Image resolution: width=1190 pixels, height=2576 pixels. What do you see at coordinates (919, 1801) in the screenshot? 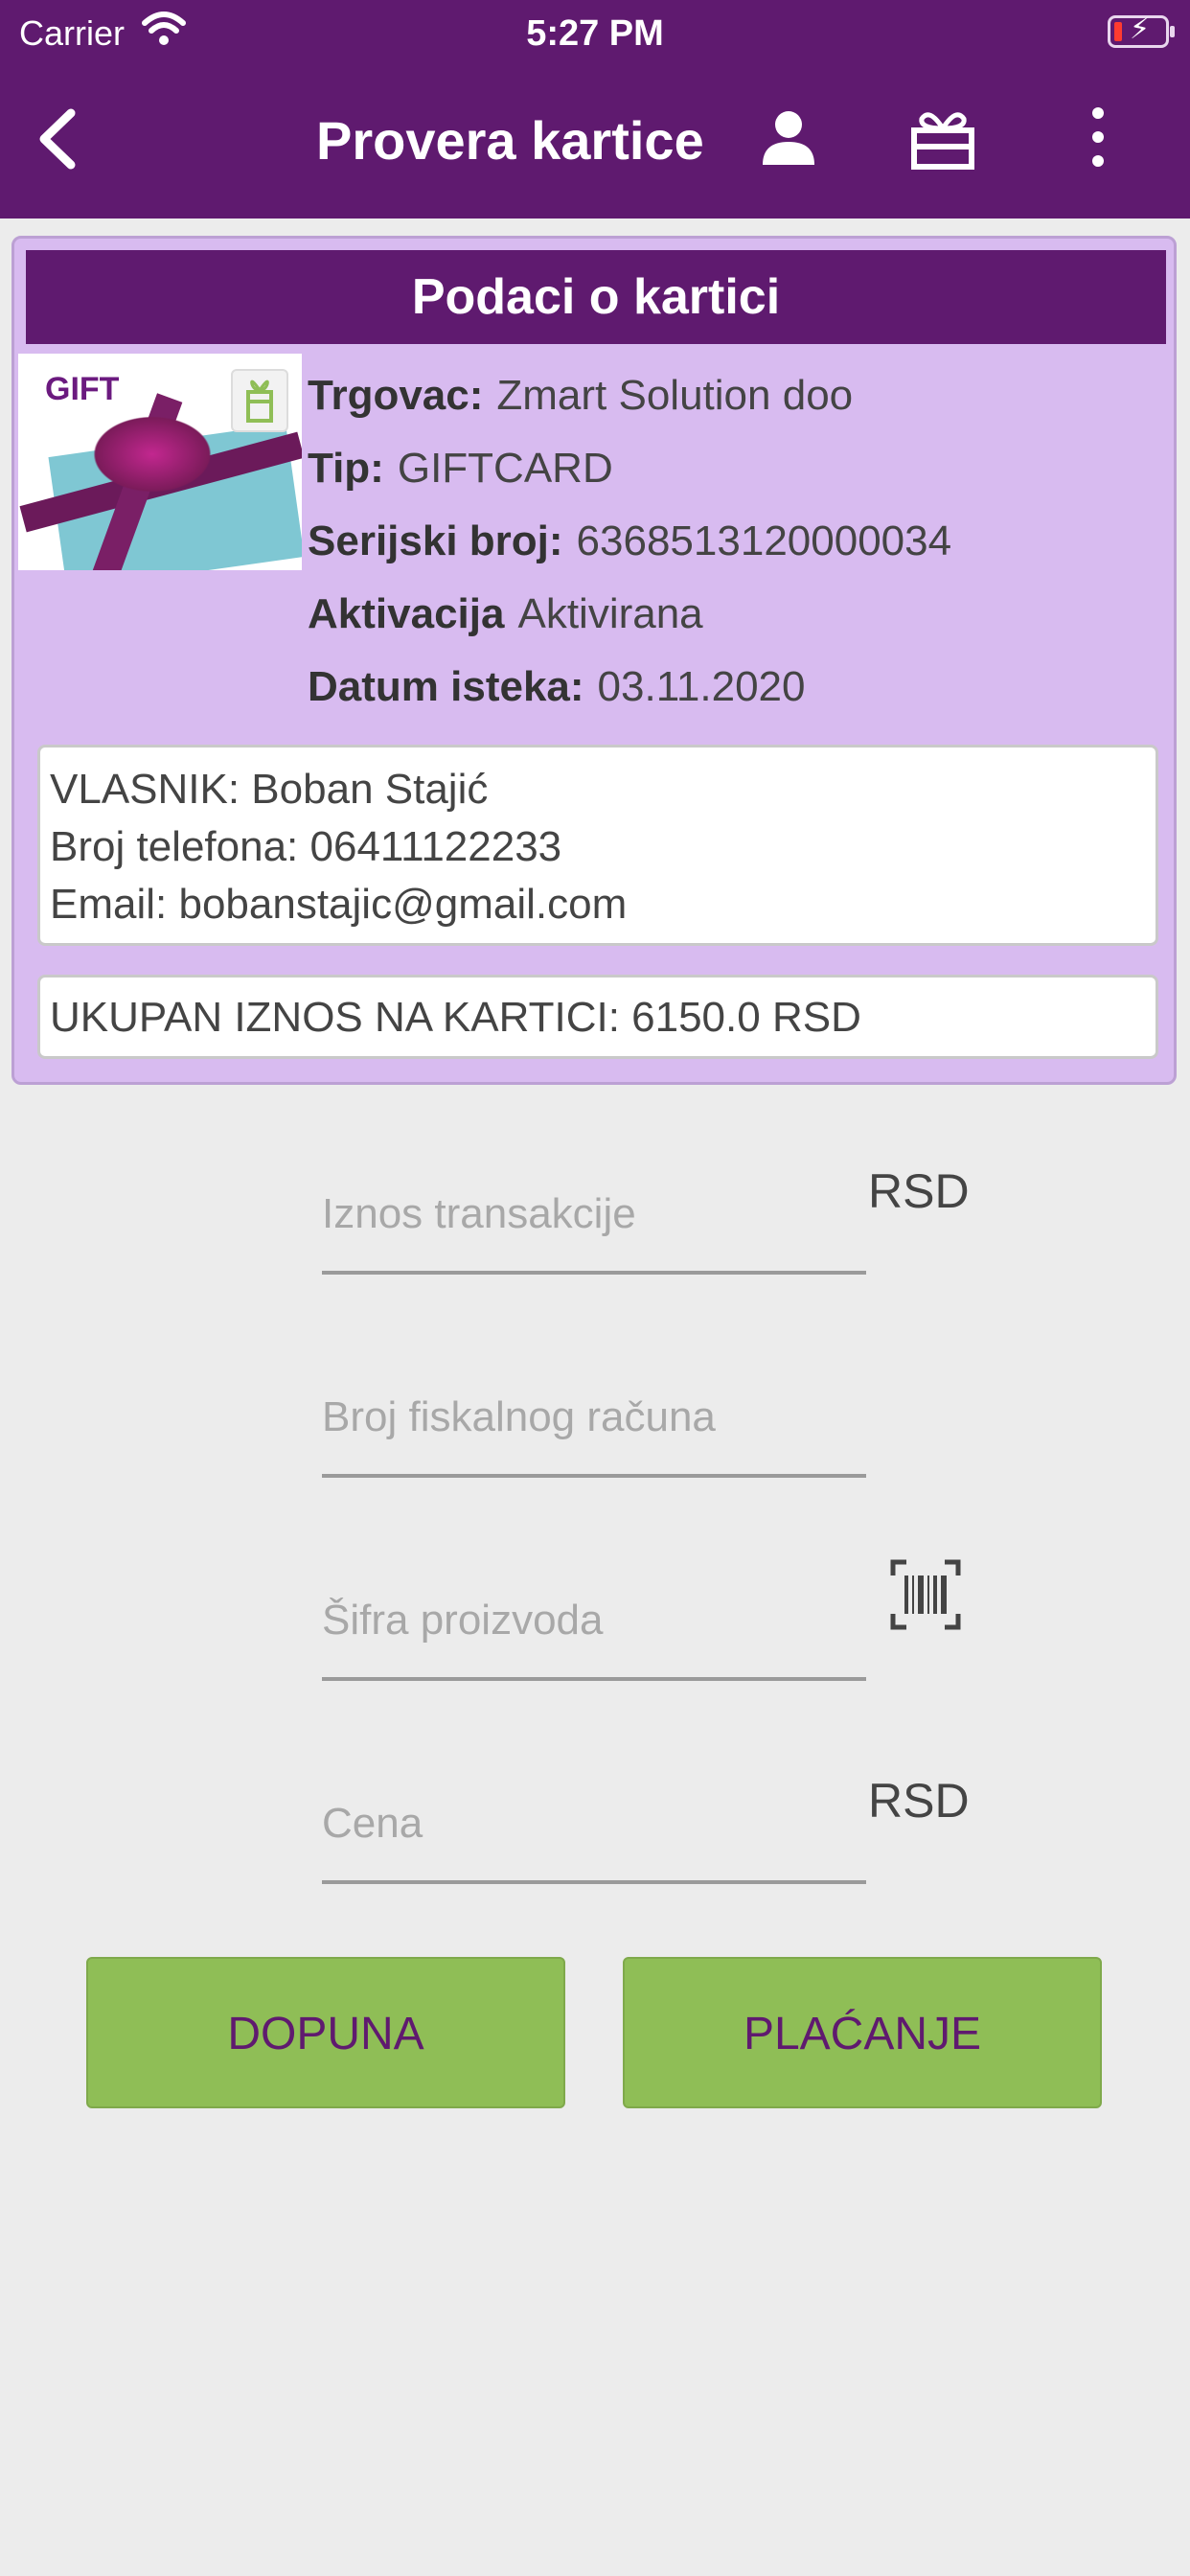
I see `price-unit: RSD` at bounding box center [919, 1801].